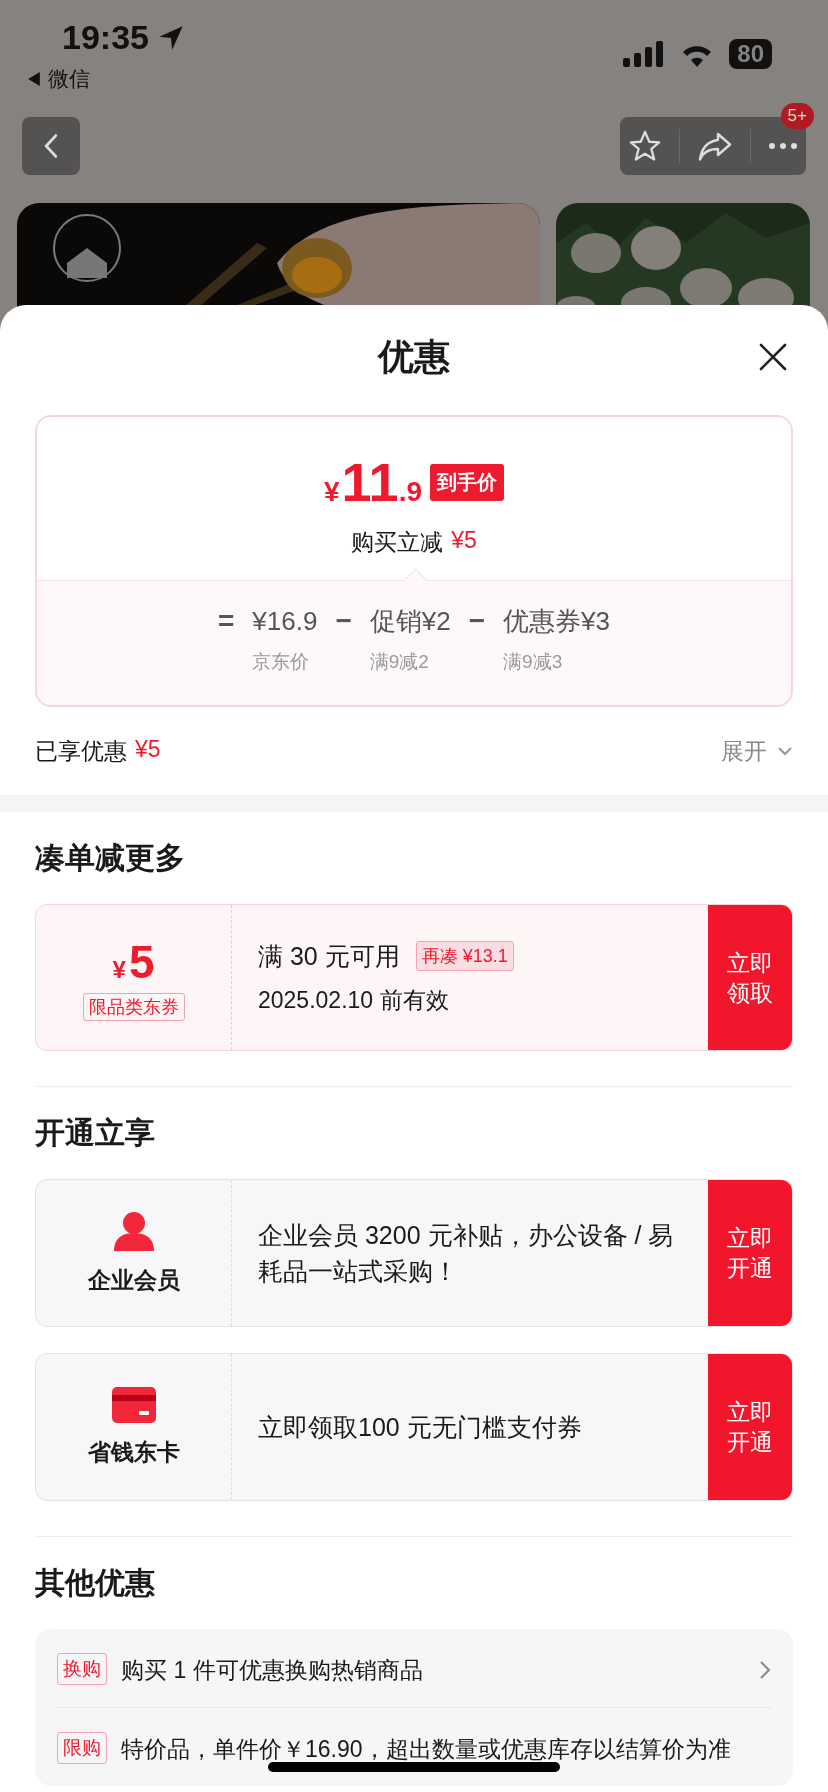  What do you see at coordinates (34, 79) in the screenshot?
I see `back-triangle-icon` at bounding box center [34, 79].